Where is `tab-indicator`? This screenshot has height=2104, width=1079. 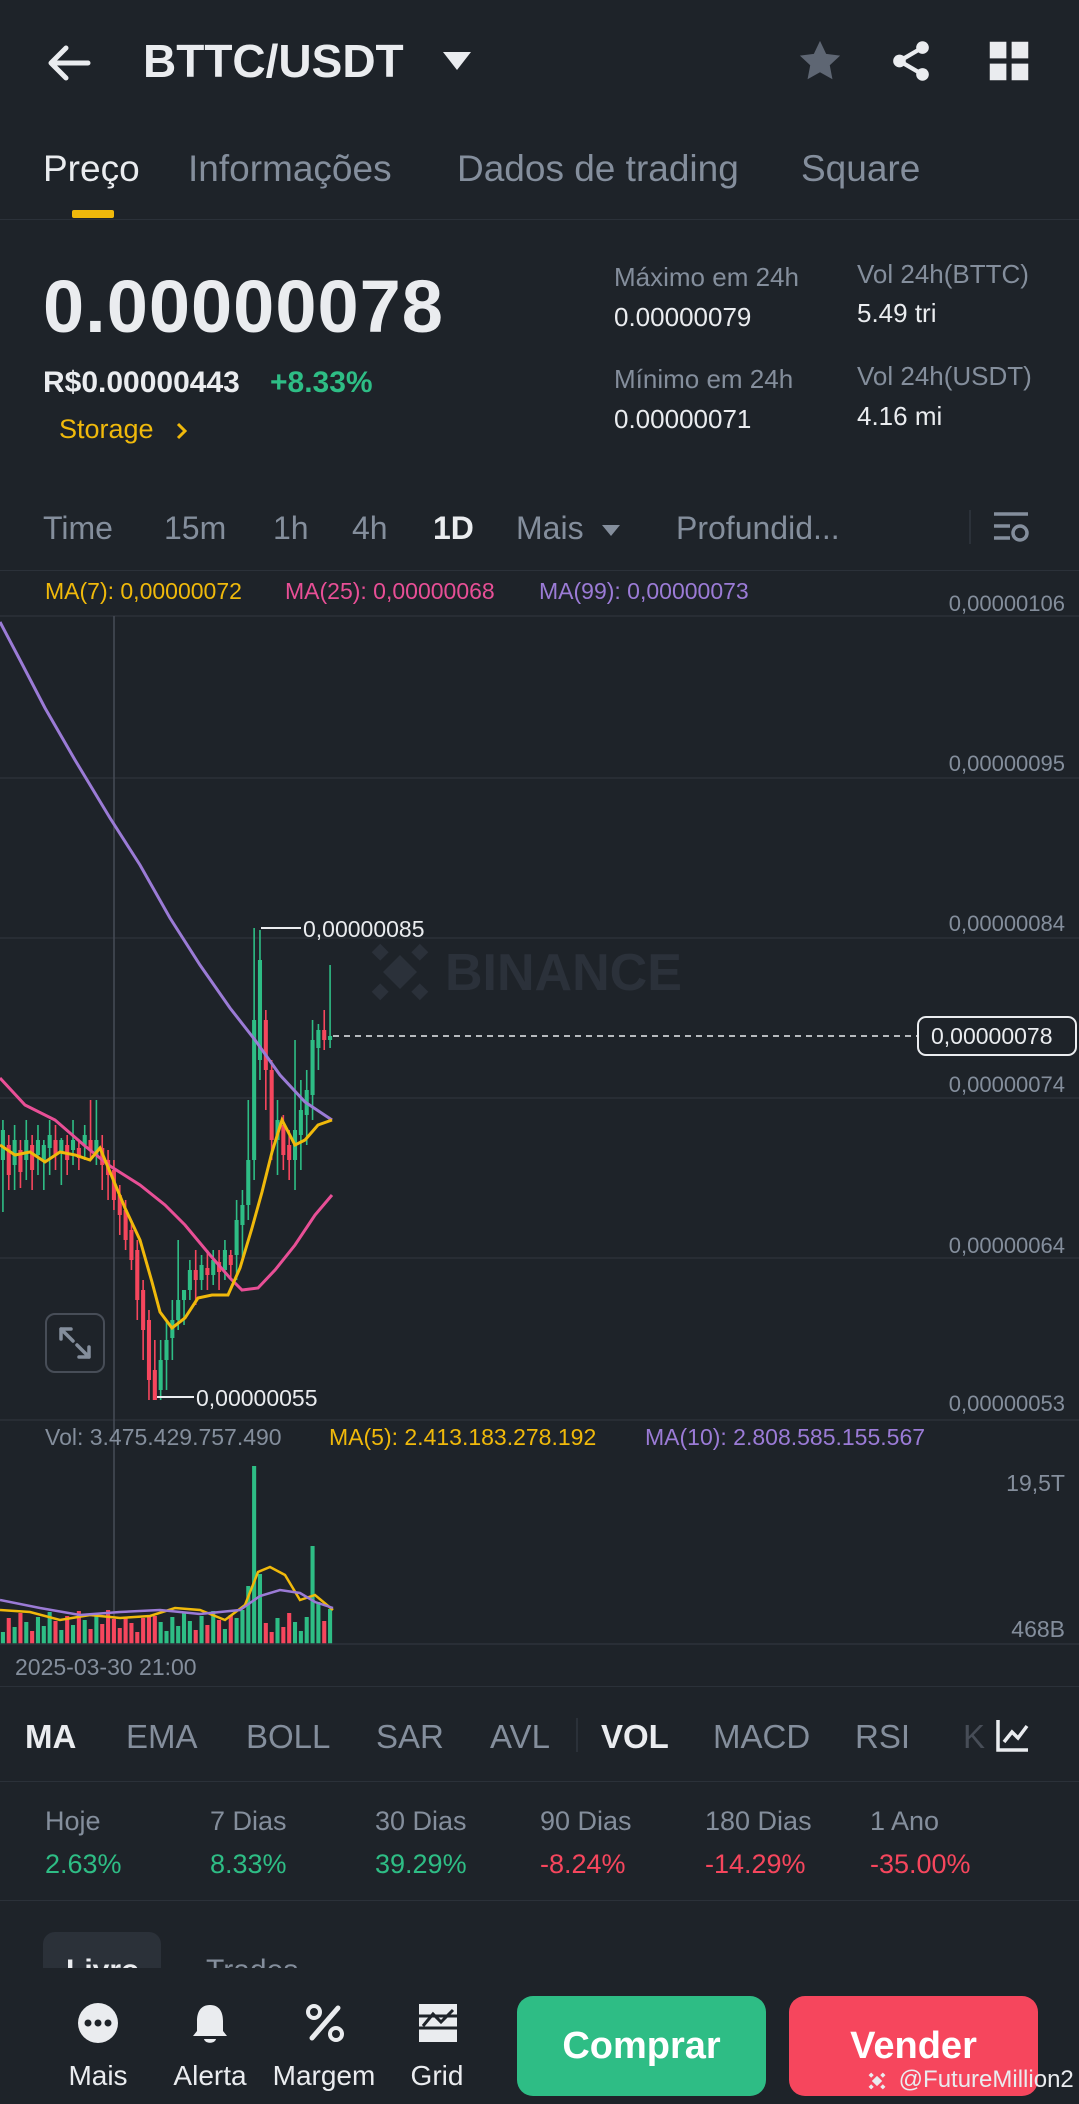 tab-indicator is located at coordinates (93, 214).